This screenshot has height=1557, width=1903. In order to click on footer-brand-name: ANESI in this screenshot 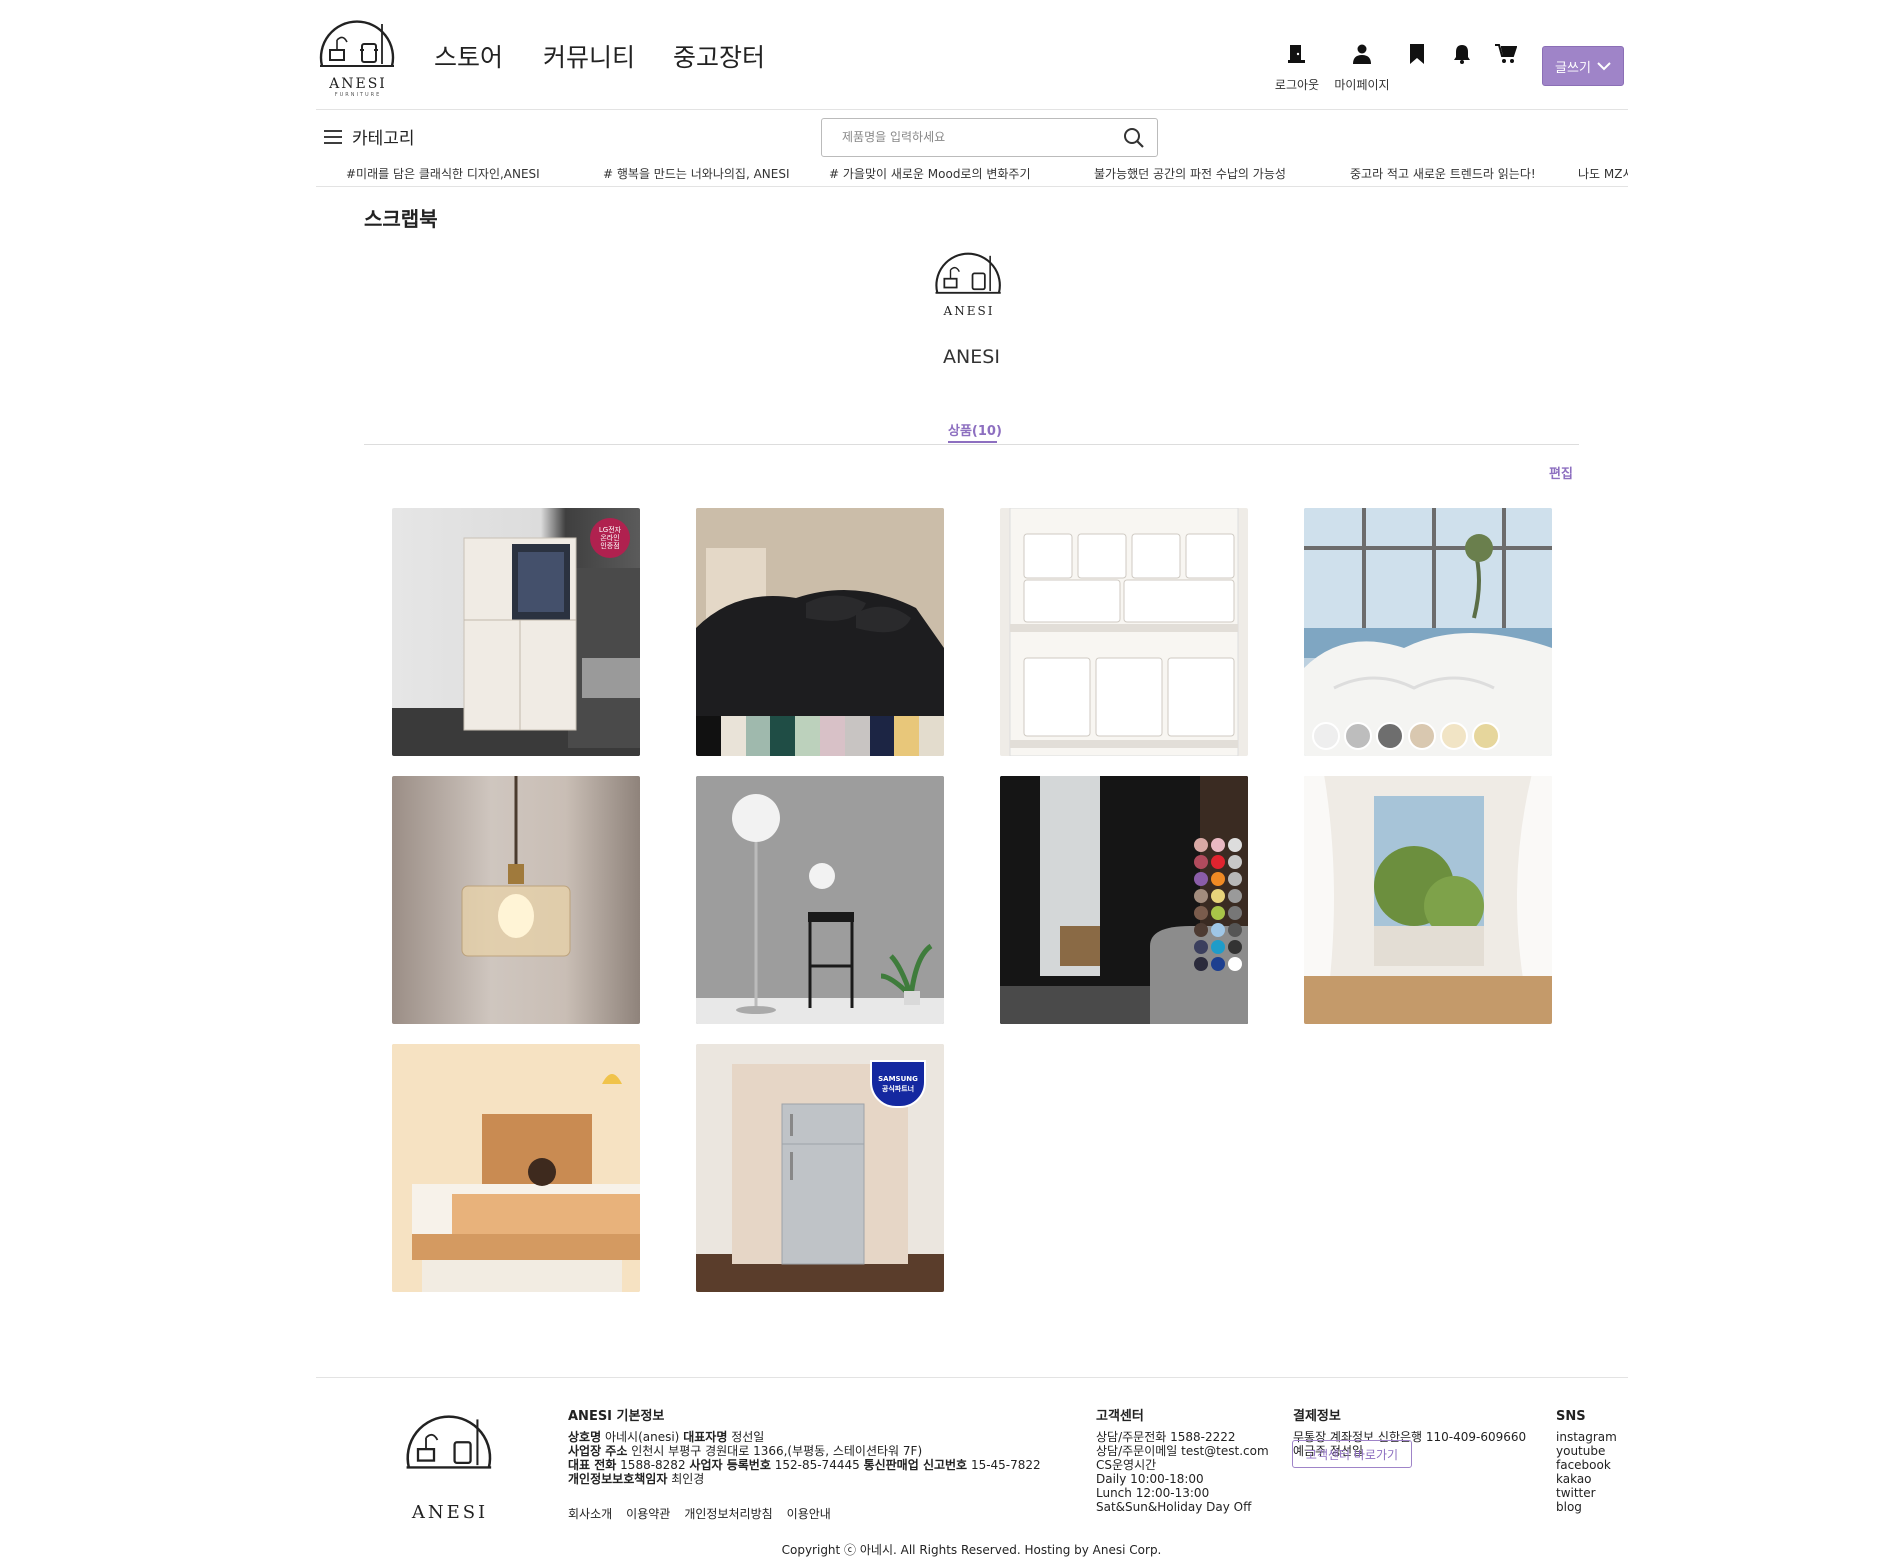, I will do `click(450, 1512)`.